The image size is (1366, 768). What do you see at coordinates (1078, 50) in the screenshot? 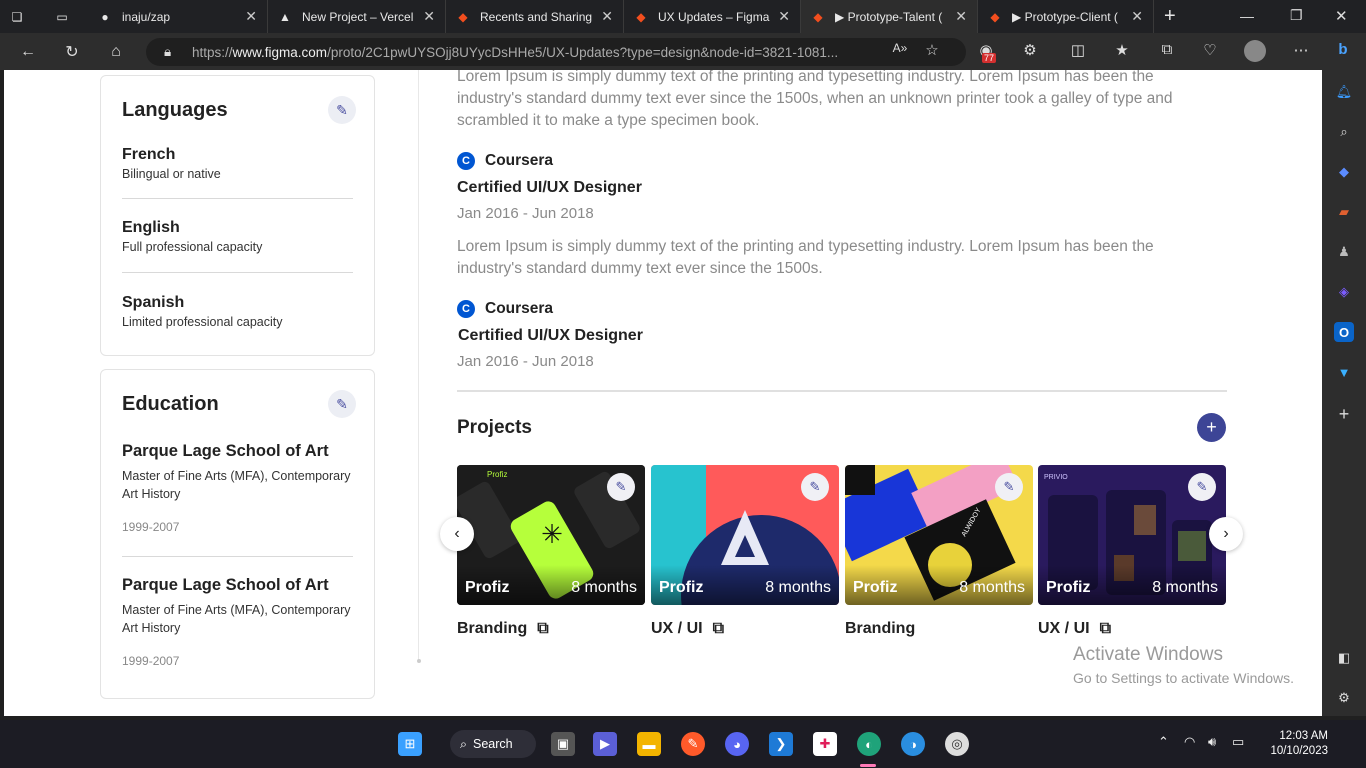
I see `split-screen-icon: ◫` at bounding box center [1078, 50].